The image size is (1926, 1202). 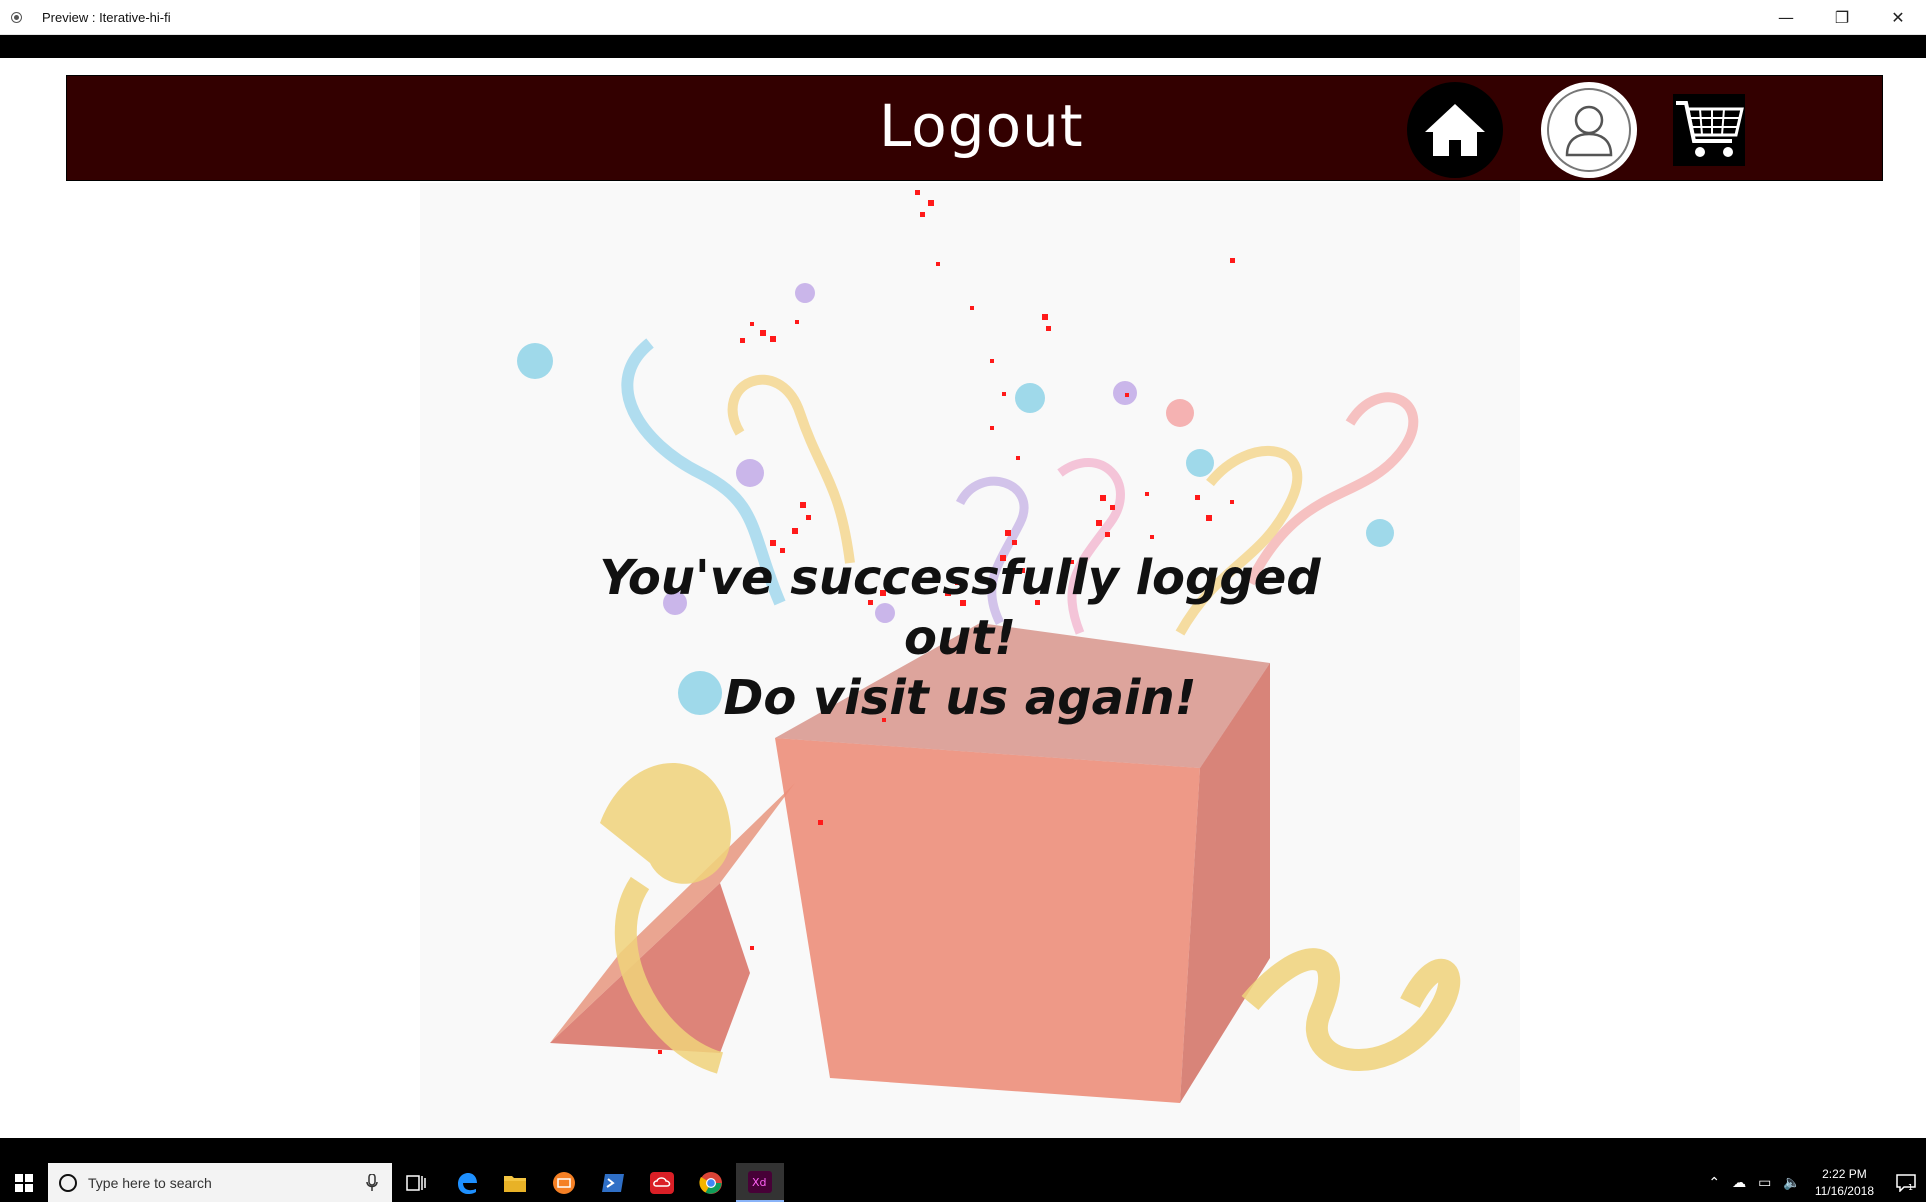 What do you see at coordinates (963, 46) in the screenshot?
I see `preview-top-bar` at bounding box center [963, 46].